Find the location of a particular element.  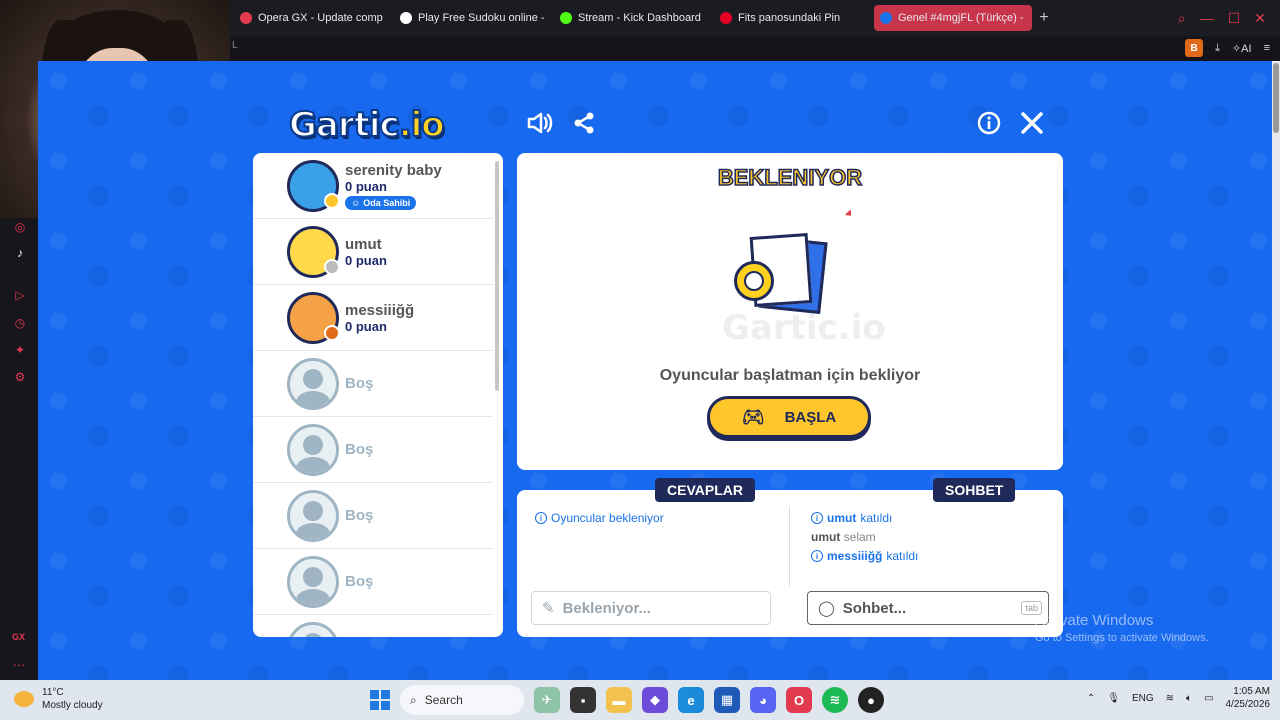

address-text: L is located at coordinates (235, 45).